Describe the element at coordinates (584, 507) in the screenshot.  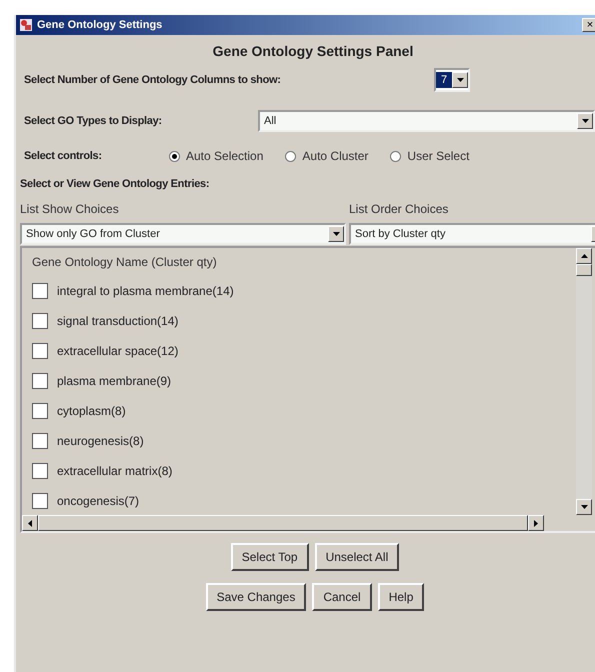
I see `down-arrow-icon` at that location.